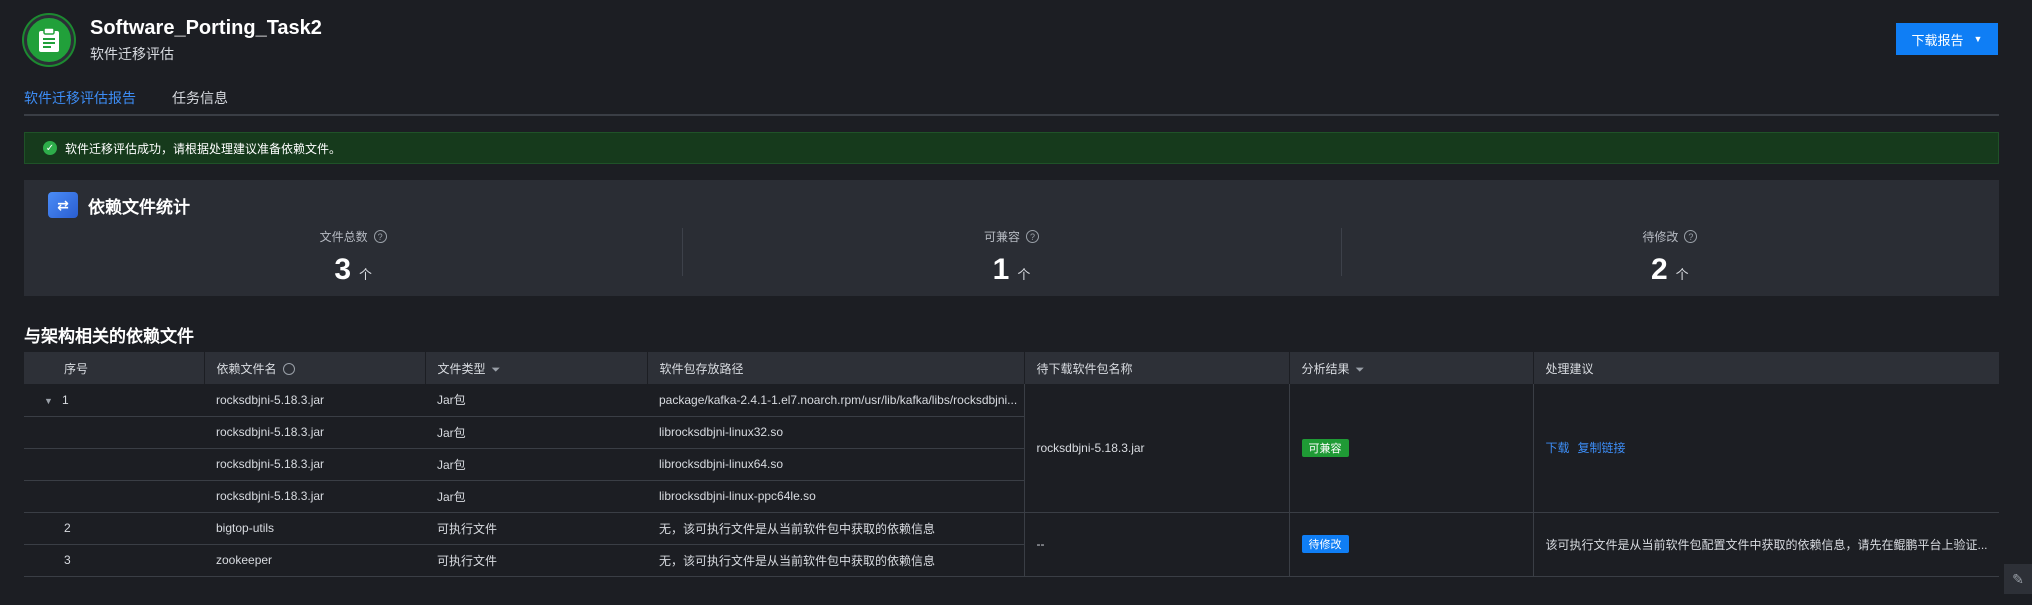 The height and width of the screenshot is (605, 2032). Describe the element at coordinates (1765, 448) in the screenshot. I see `suggestion-cell: 下载 复制链接` at that location.